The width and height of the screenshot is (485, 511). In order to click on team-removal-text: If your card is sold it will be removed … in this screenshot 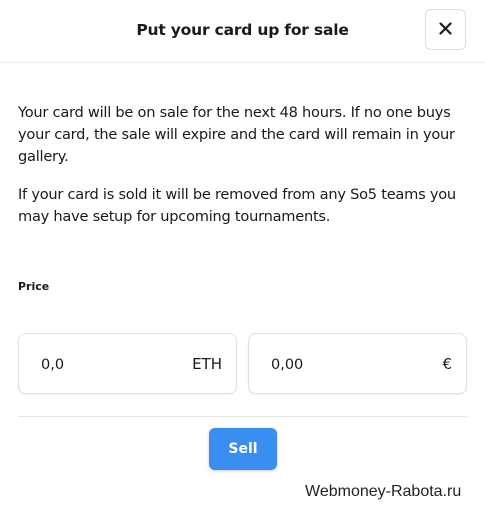, I will do `click(237, 205)`.